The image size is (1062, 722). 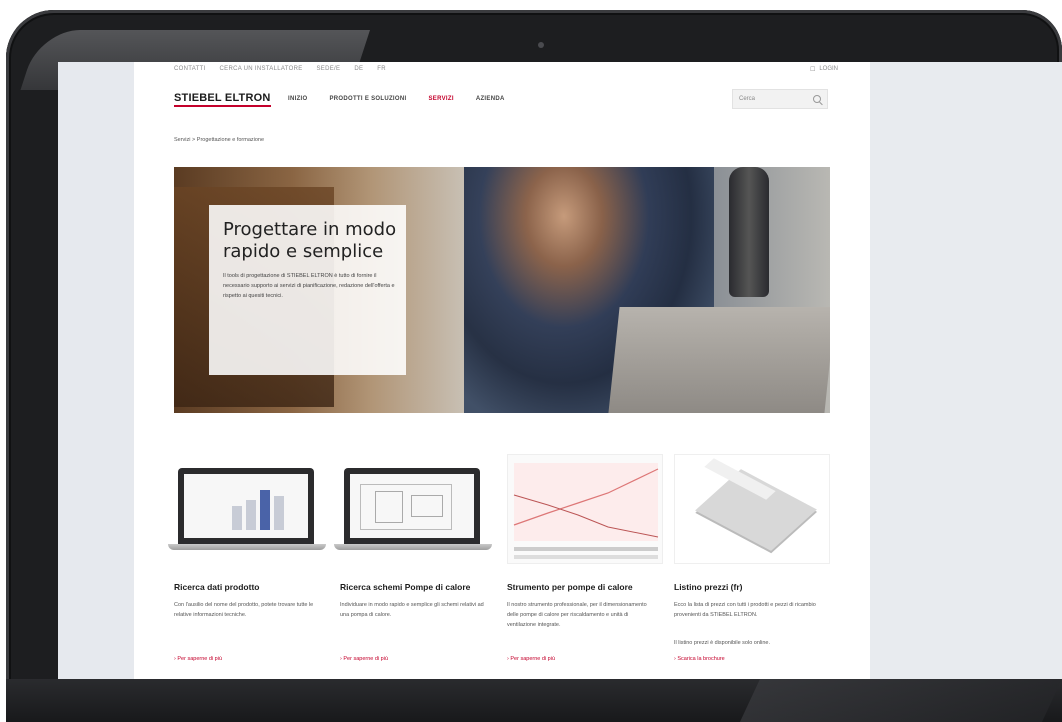 I want to click on topnav-link-sede: SEDE/E, so click(x=329, y=74).